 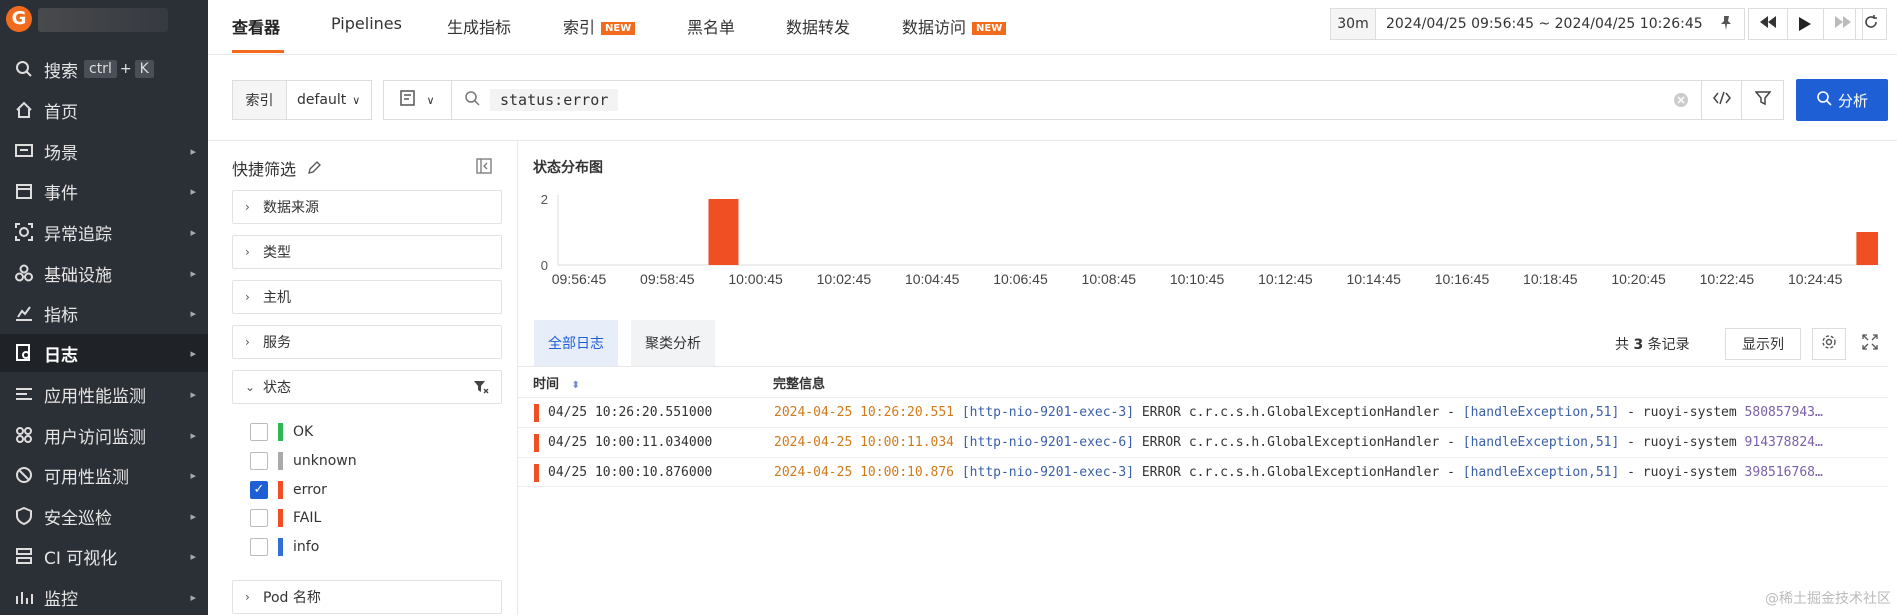 I want to click on sidebar-item-metrics: 指标 ▸, so click(x=104, y=313).